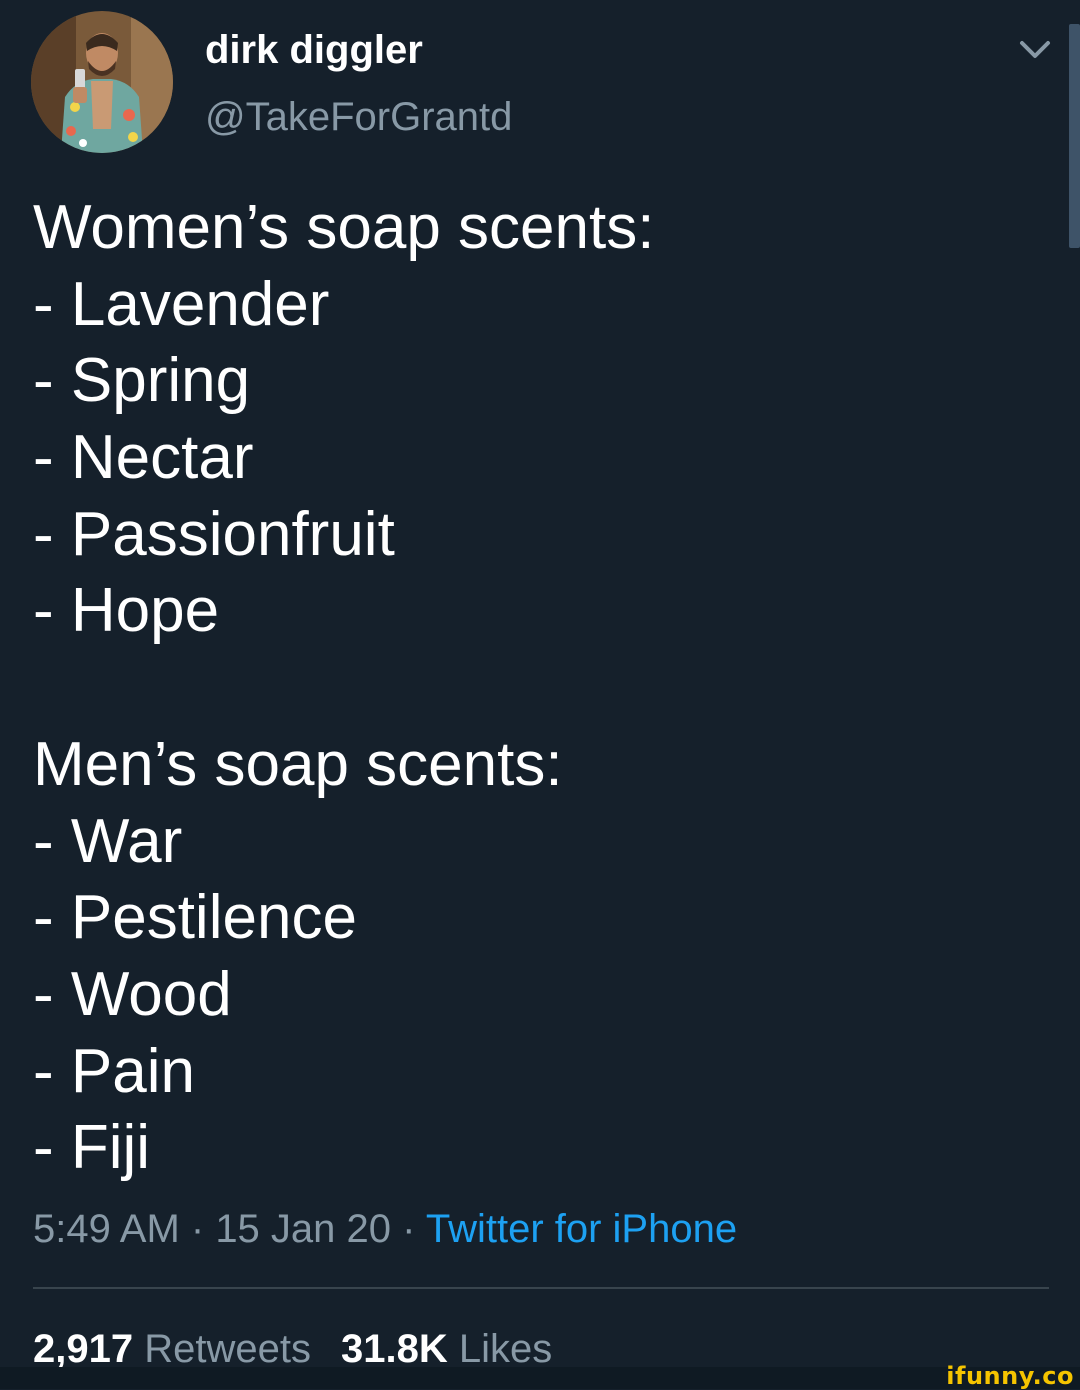 Image resolution: width=1080 pixels, height=1390 pixels. What do you see at coordinates (227, 1349) in the screenshot?
I see `retweets-label: Retweets` at bounding box center [227, 1349].